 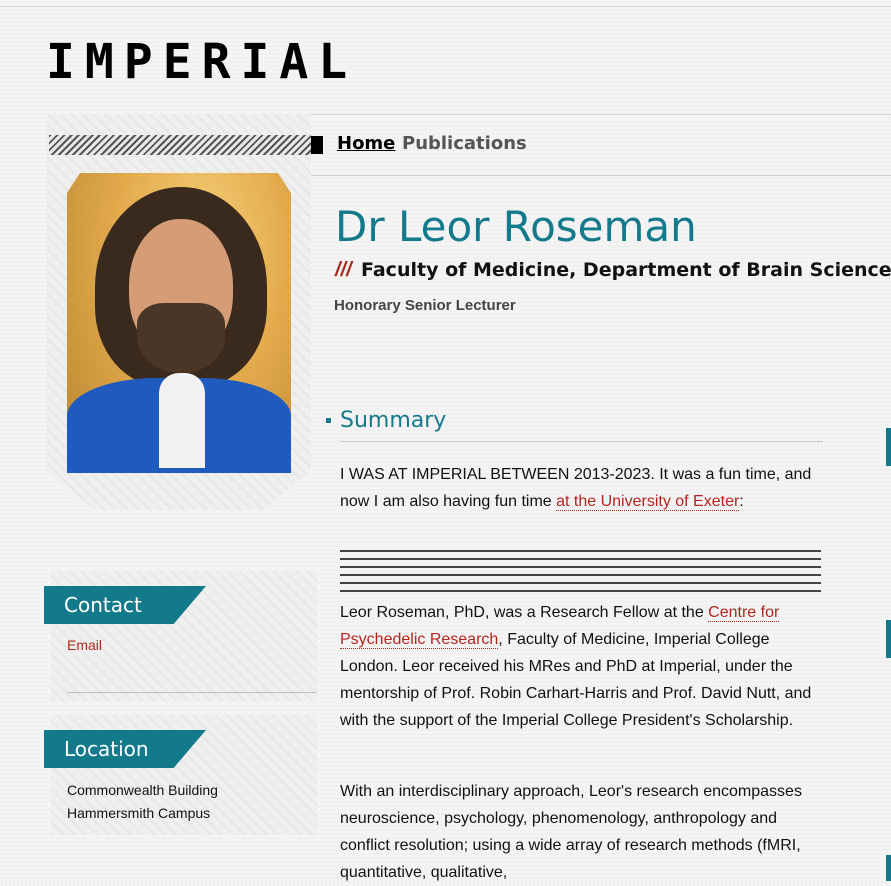 I want to click on nav-publications-link: Publications, so click(x=464, y=143).